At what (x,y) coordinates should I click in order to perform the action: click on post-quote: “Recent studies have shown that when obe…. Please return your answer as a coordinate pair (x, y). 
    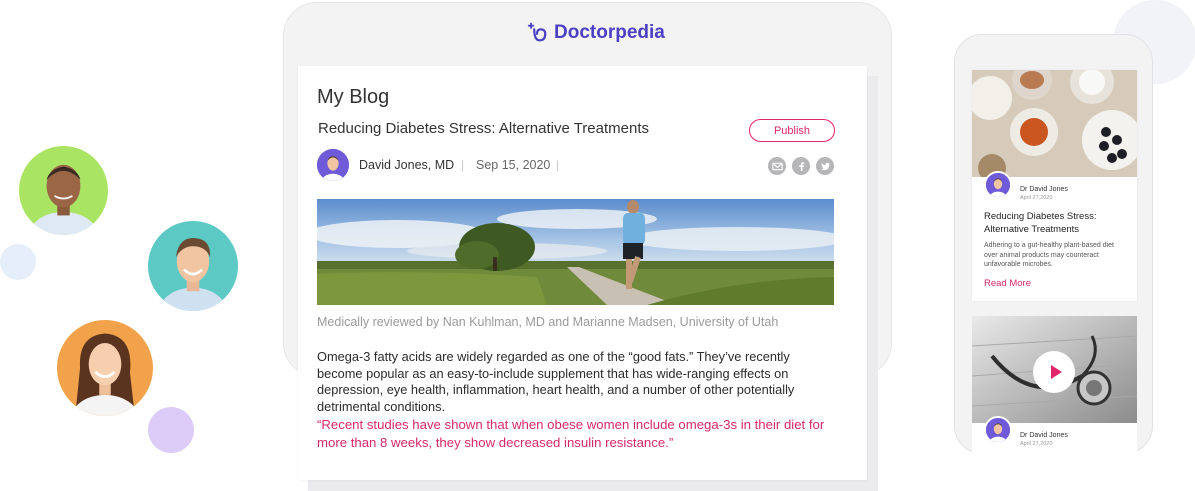
    Looking at the image, I should click on (577, 434).